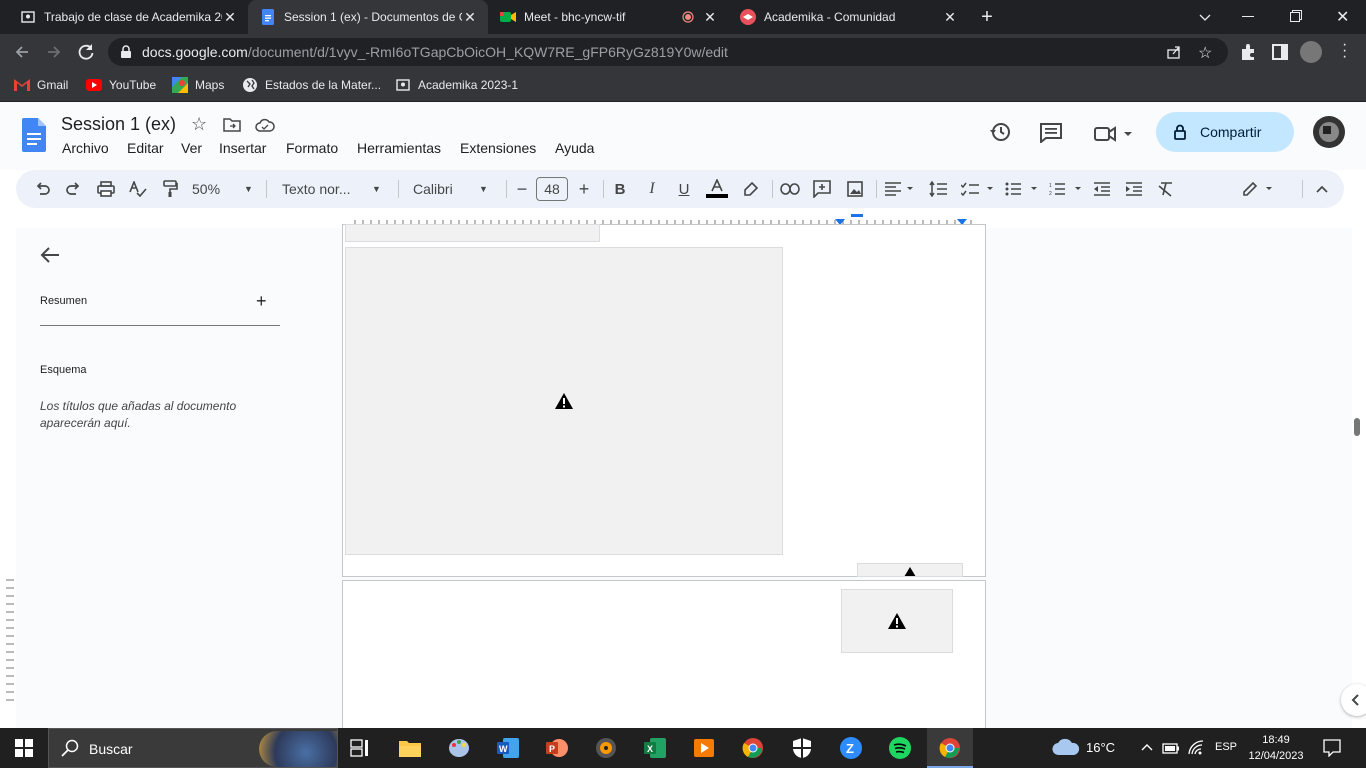  I want to click on language-indicator: ESP, so click(1226, 747).